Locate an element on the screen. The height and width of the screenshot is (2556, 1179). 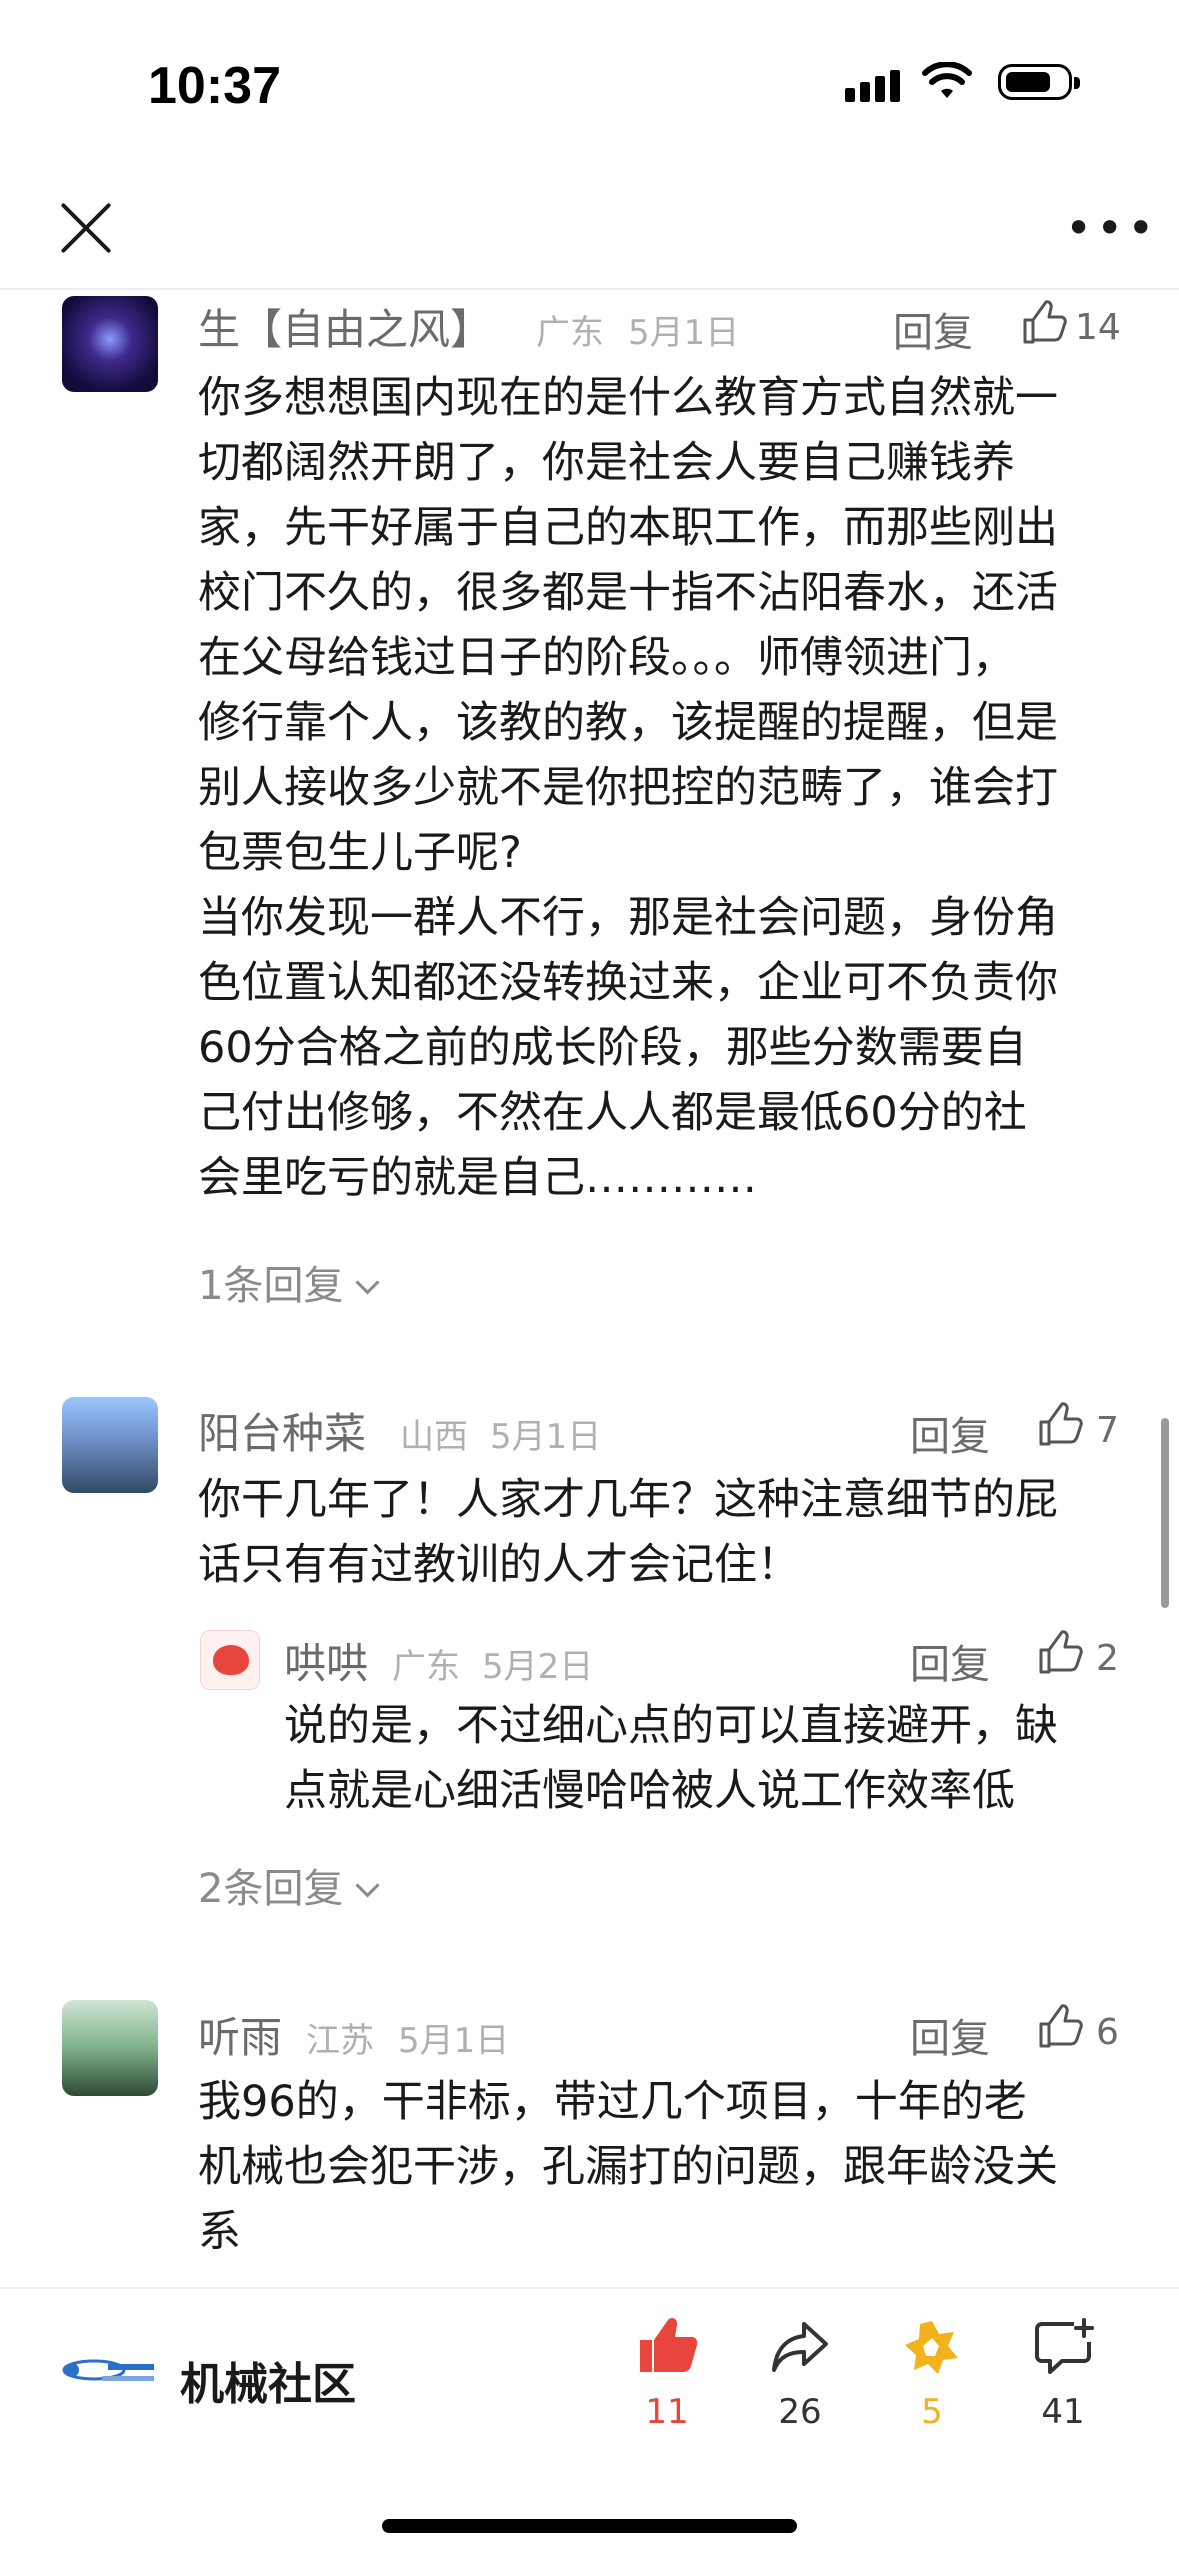
comment-line: 系 is located at coordinates (219, 2232).